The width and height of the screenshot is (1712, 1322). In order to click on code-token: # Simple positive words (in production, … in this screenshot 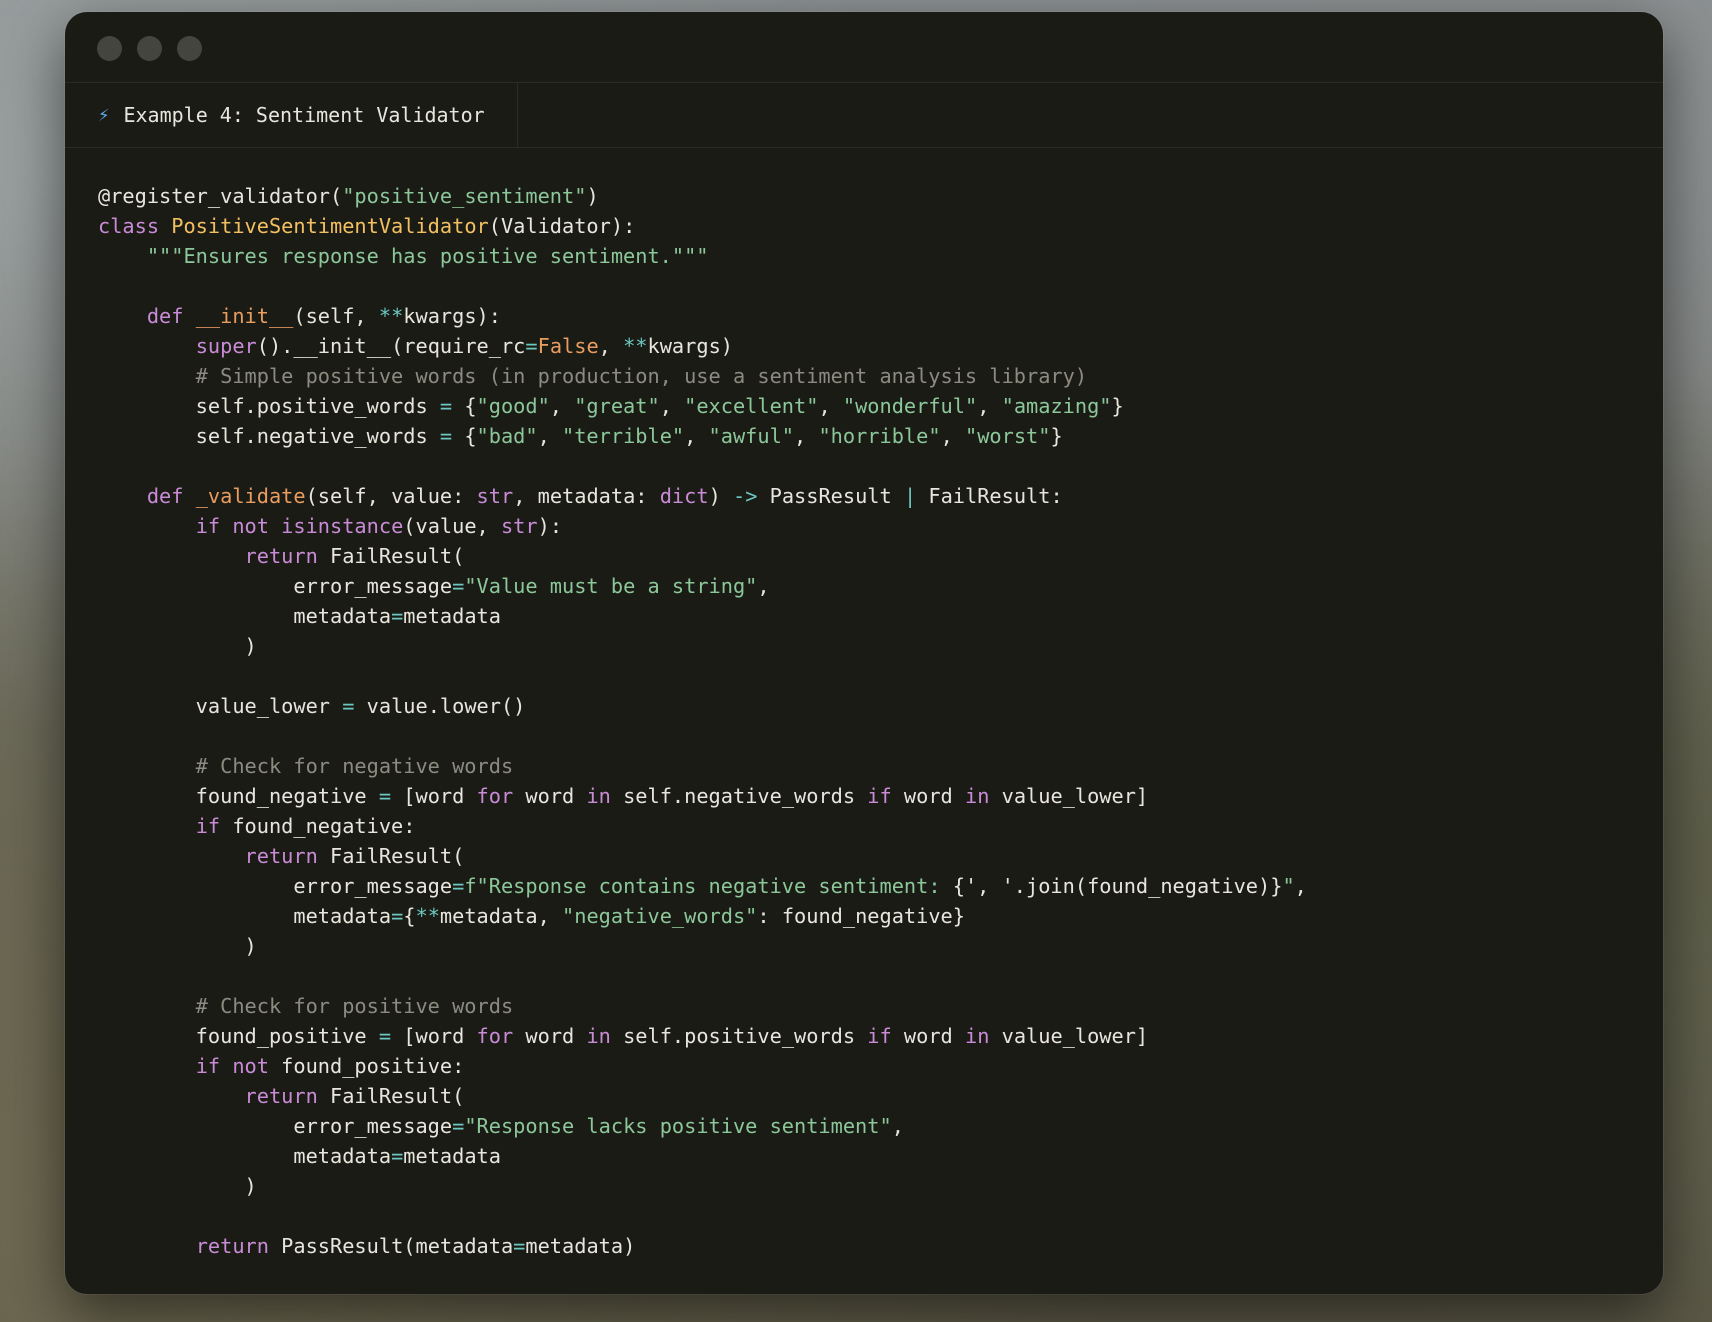, I will do `click(593, 376)`.